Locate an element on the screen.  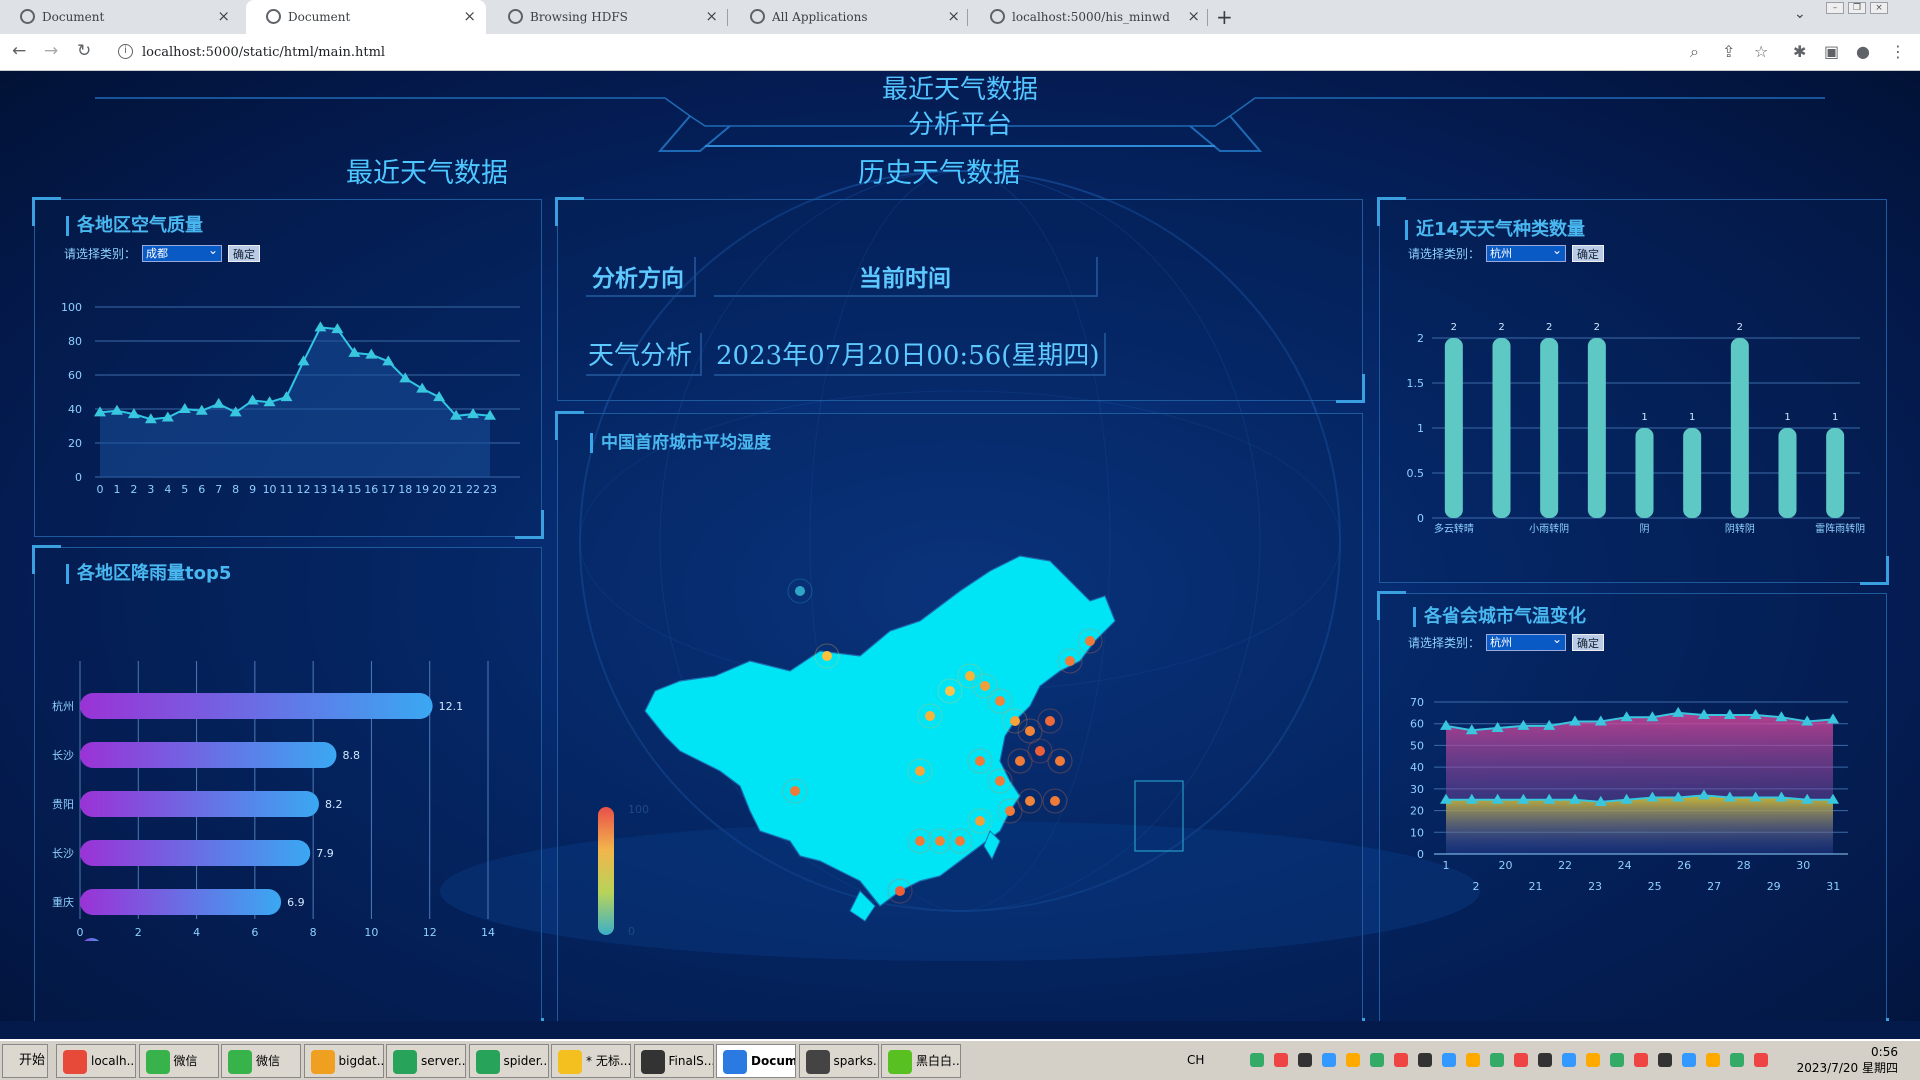
browser-tab: Browsing HDFS × is located at coordinates (608, 17).